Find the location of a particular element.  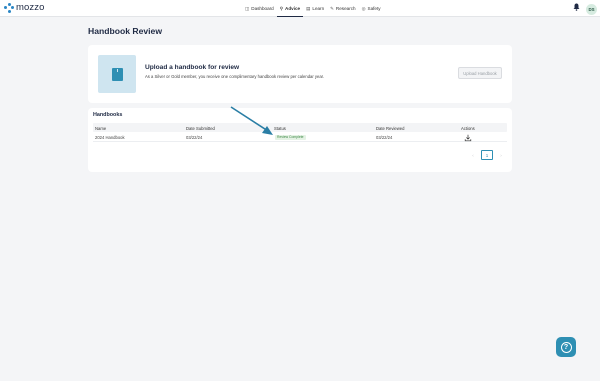

logo: mozzo is located at coordinates (24, 7).